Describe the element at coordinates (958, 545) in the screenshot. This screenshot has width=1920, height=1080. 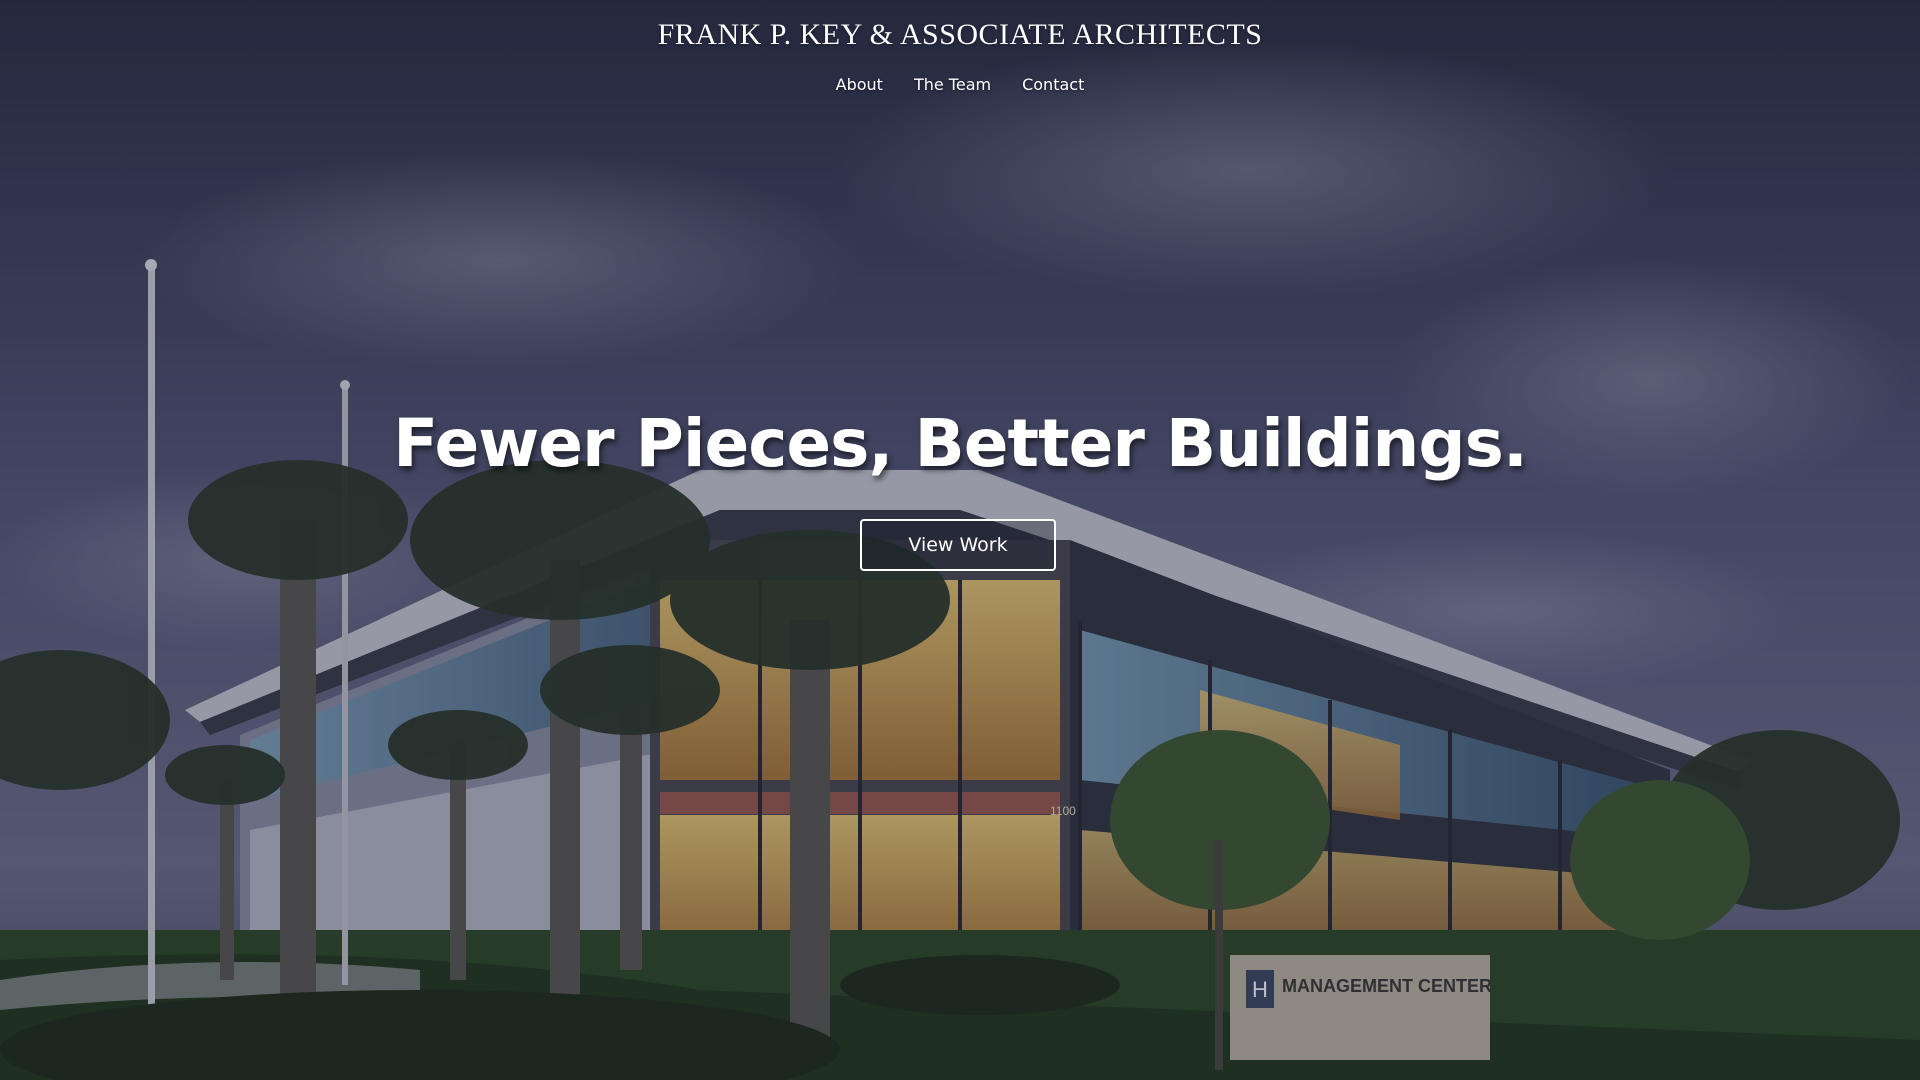
I see `view-work-button: View Work` at that location.